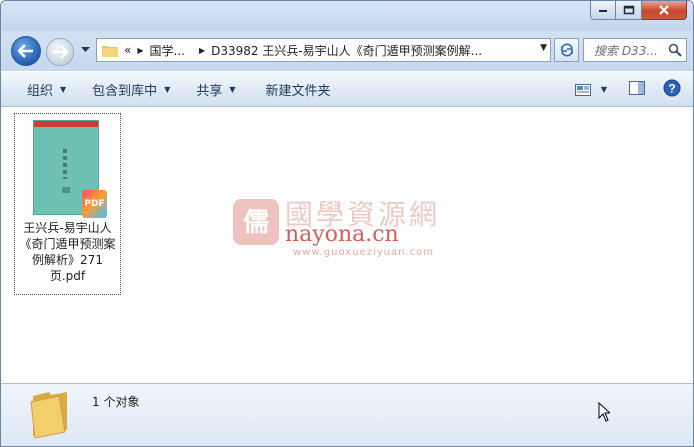 The width and height of the screenshot is (694, 447). Describe the element at coordinates (675, 50) in the screenshot. I see `search-icon` at that location.